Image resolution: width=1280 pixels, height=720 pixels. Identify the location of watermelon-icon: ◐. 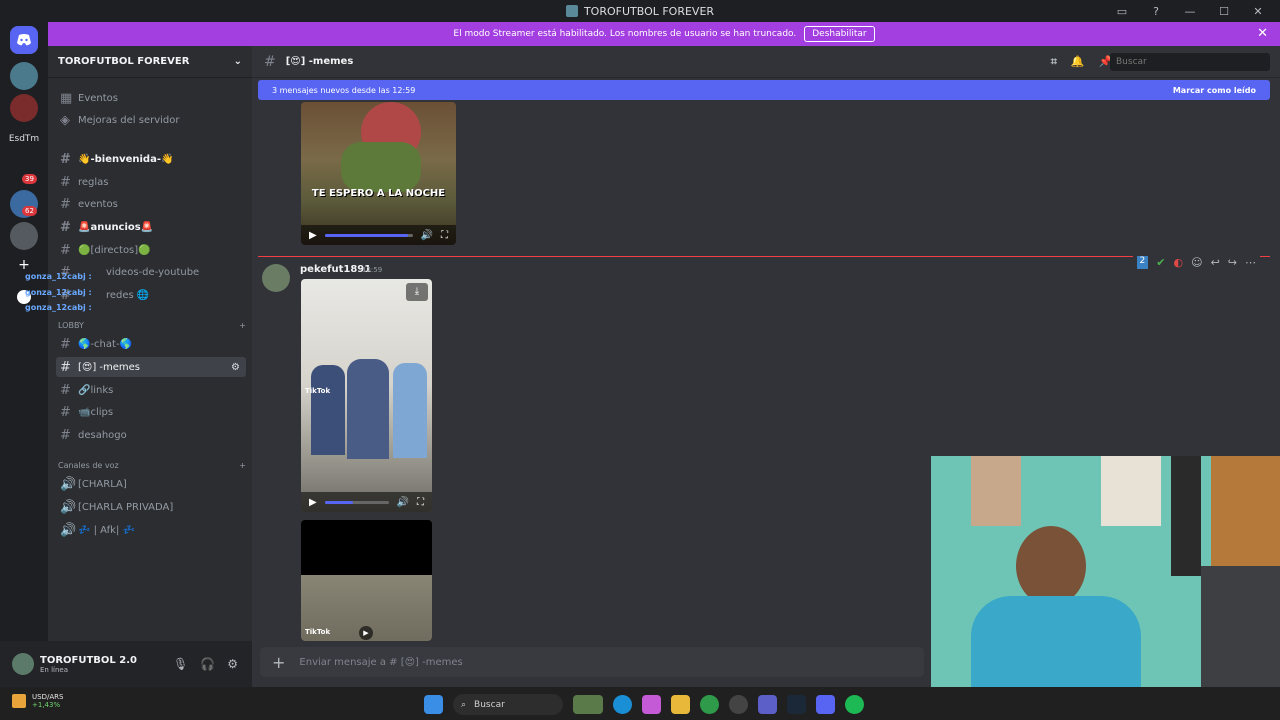
(1178, 262).